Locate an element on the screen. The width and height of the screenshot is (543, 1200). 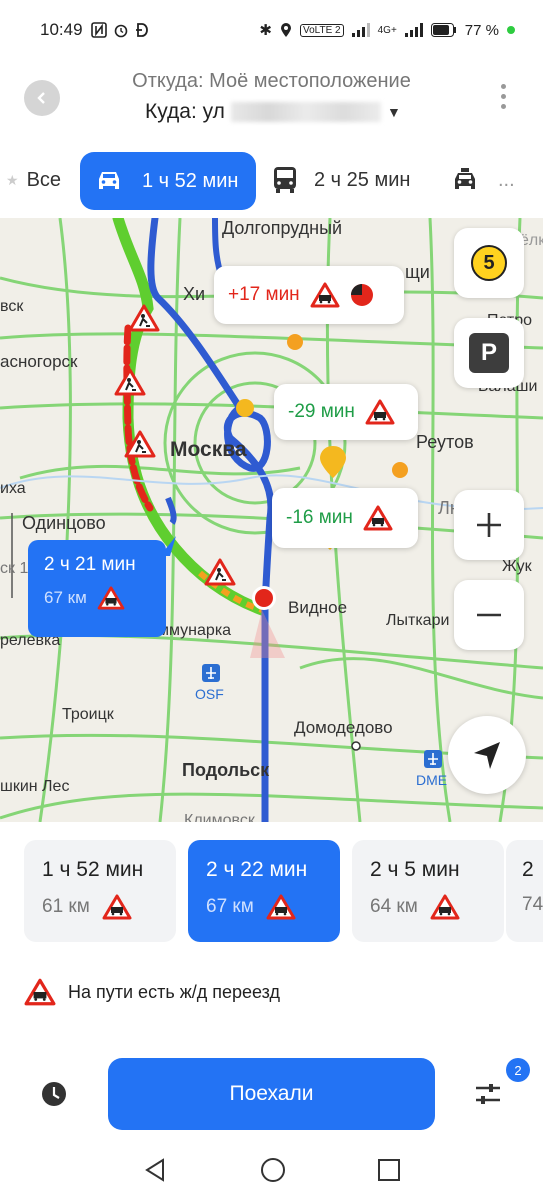
filter-count-badge: 2 is located at coordinates (518, 1070).